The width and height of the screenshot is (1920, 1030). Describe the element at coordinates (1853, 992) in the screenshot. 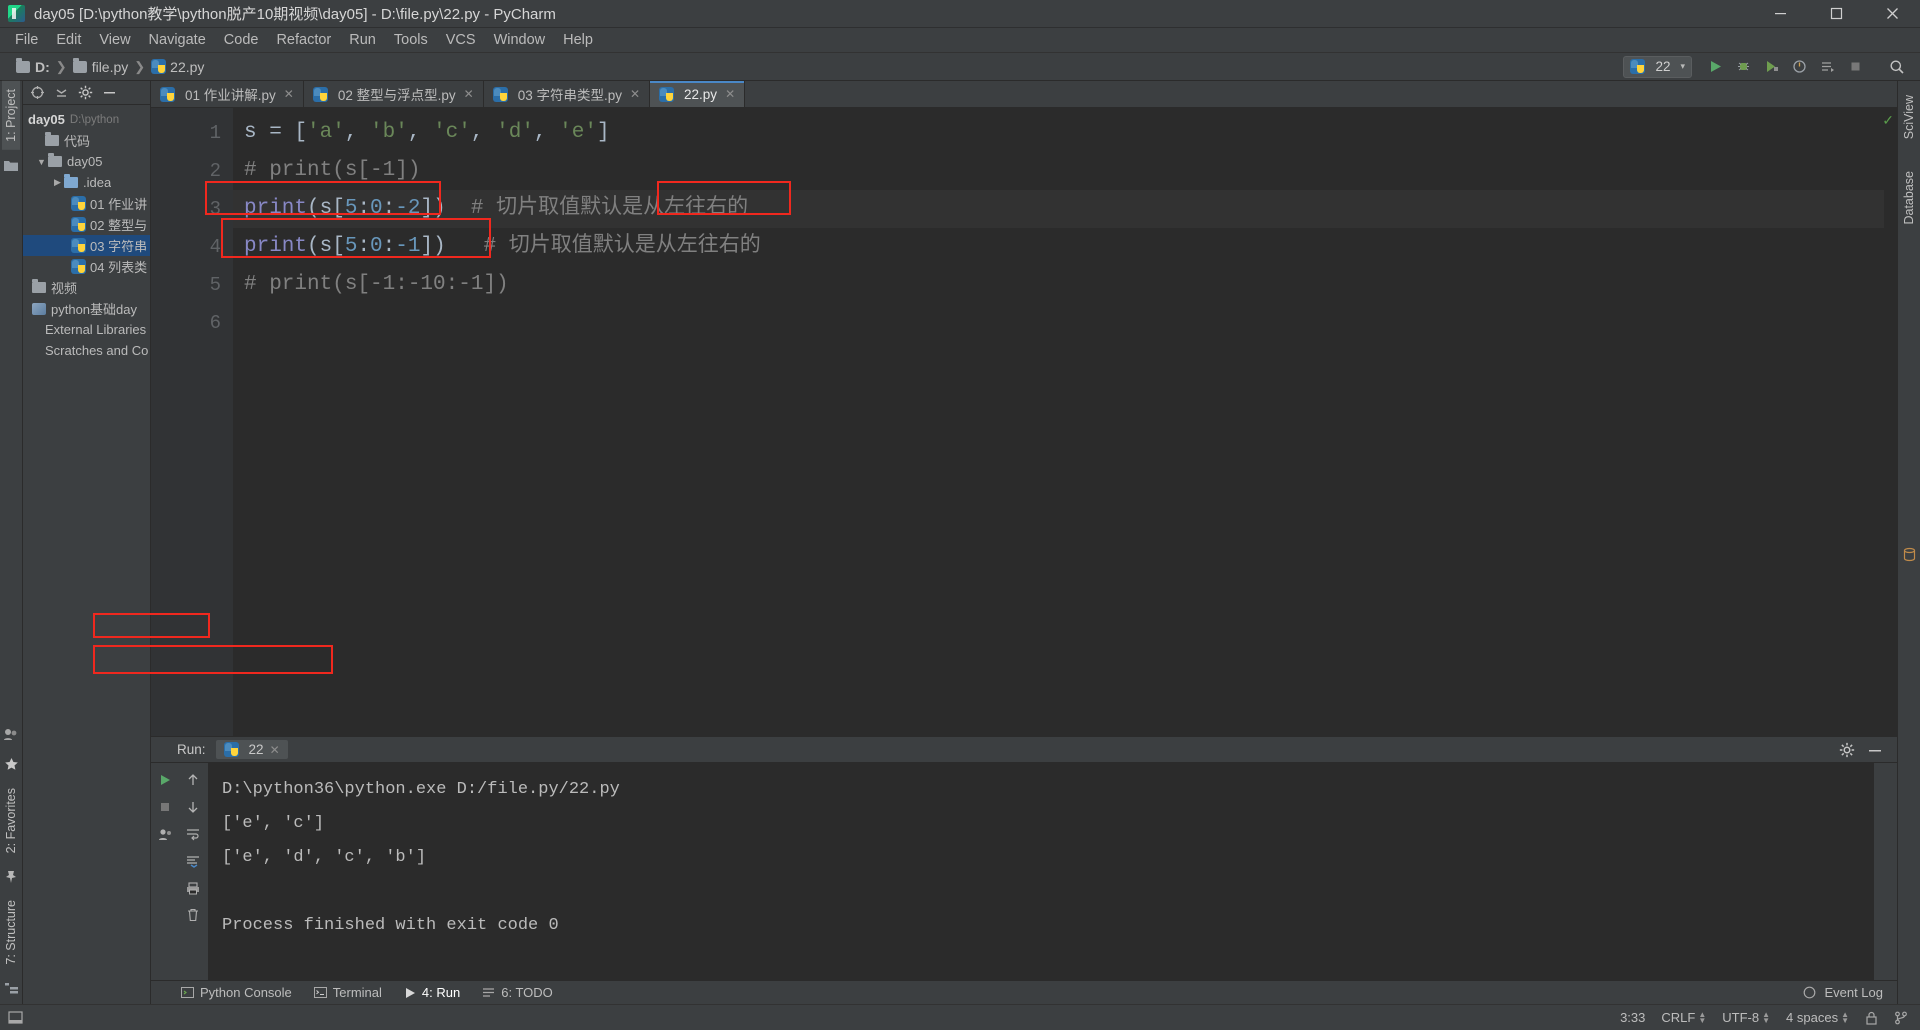

I see `event-log-label: Event Log` at that location.